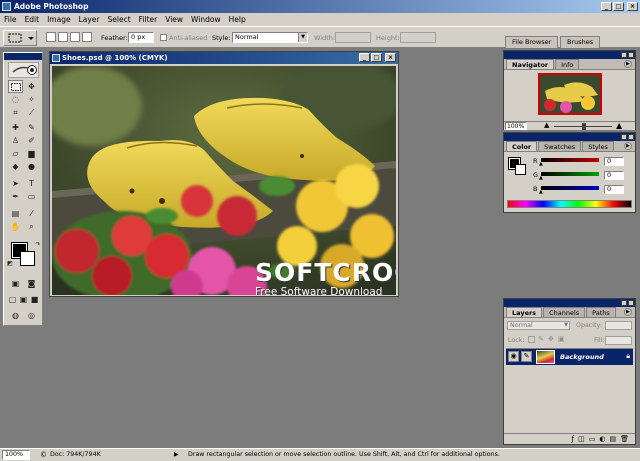 Image resolution: width=640 pixels, height=461 pixels. What do you see at coordinates (31, 196) in the screenshot?
I see `shape-tool-icon: ▭` at bounding box center [31, 196].